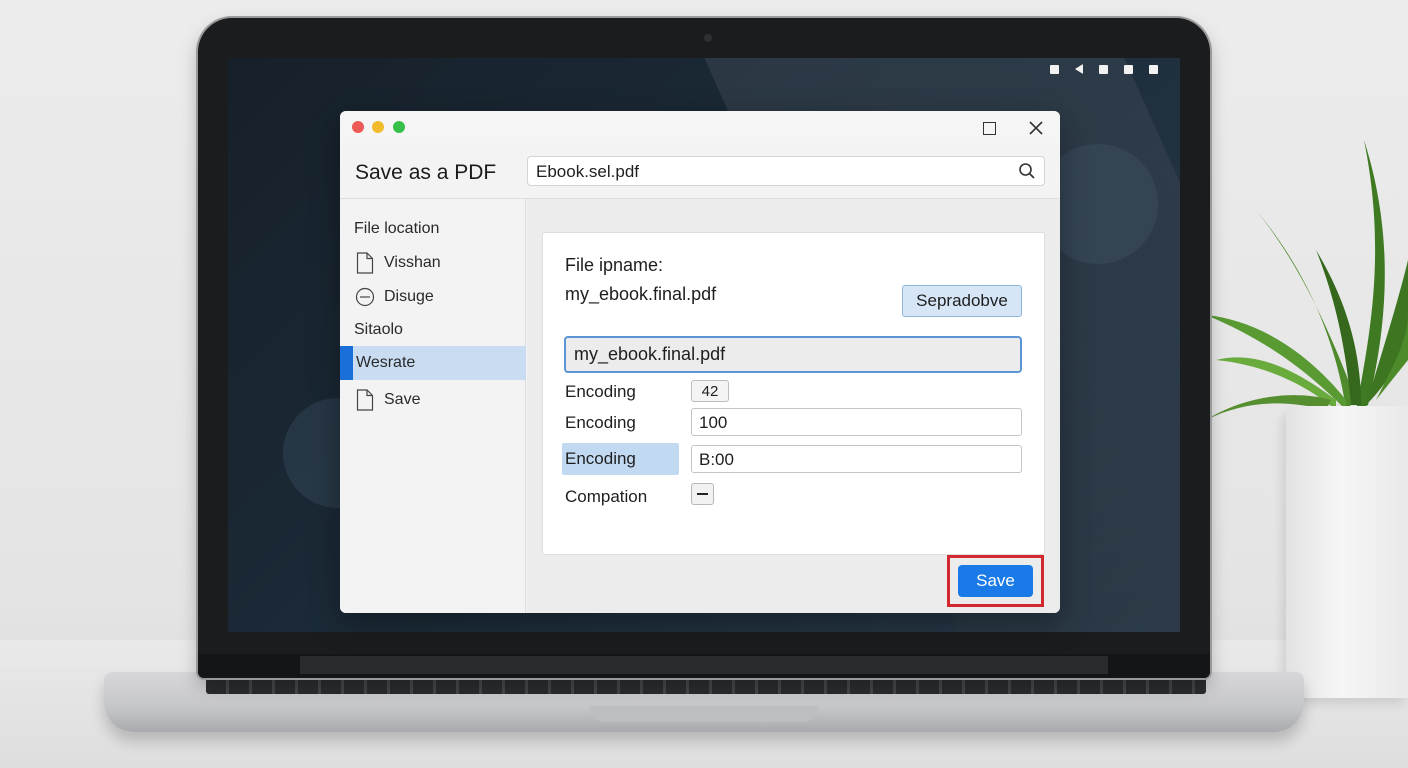  I want to click on save-button: Save, so click(995, 581).